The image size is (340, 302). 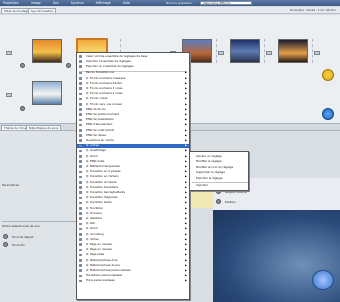 What do you see at coordinates (219, 156) in the screenshot?
I see `submenu-item: Ajouter un réglage` at bounding box center [219, 156].